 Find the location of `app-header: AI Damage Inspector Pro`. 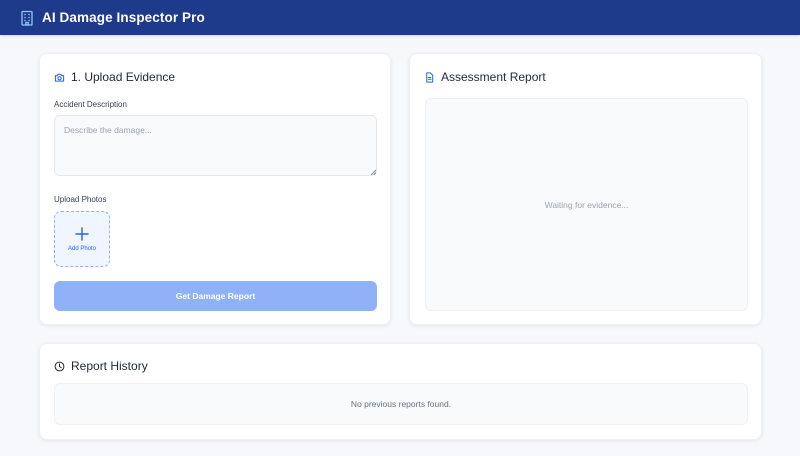

app-header: AI Damage Inspector Pro is located at coordinates (400, 17).